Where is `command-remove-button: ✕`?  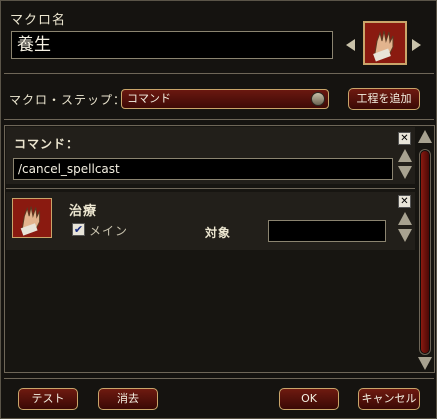
command-remove-button: ✕ is located at coordinates (404, 138).